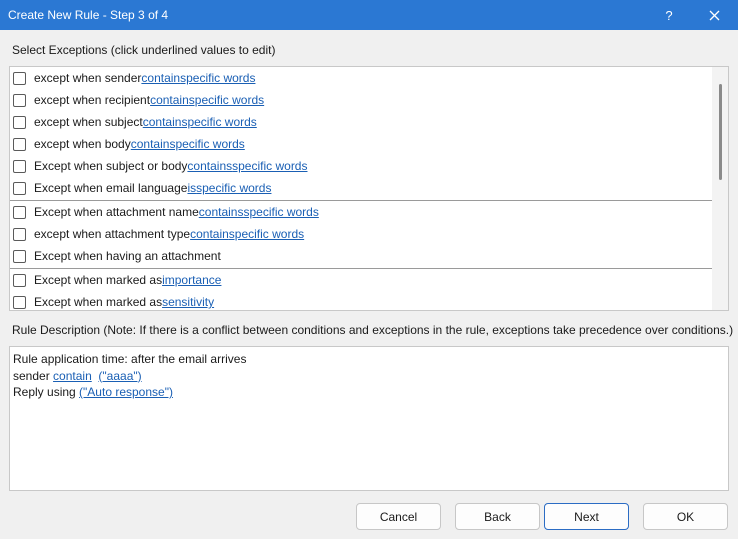  Describe the element at coordinates (119, 376) in the screenshot. I see `desc-words-link: ("aaaa")` at that location.